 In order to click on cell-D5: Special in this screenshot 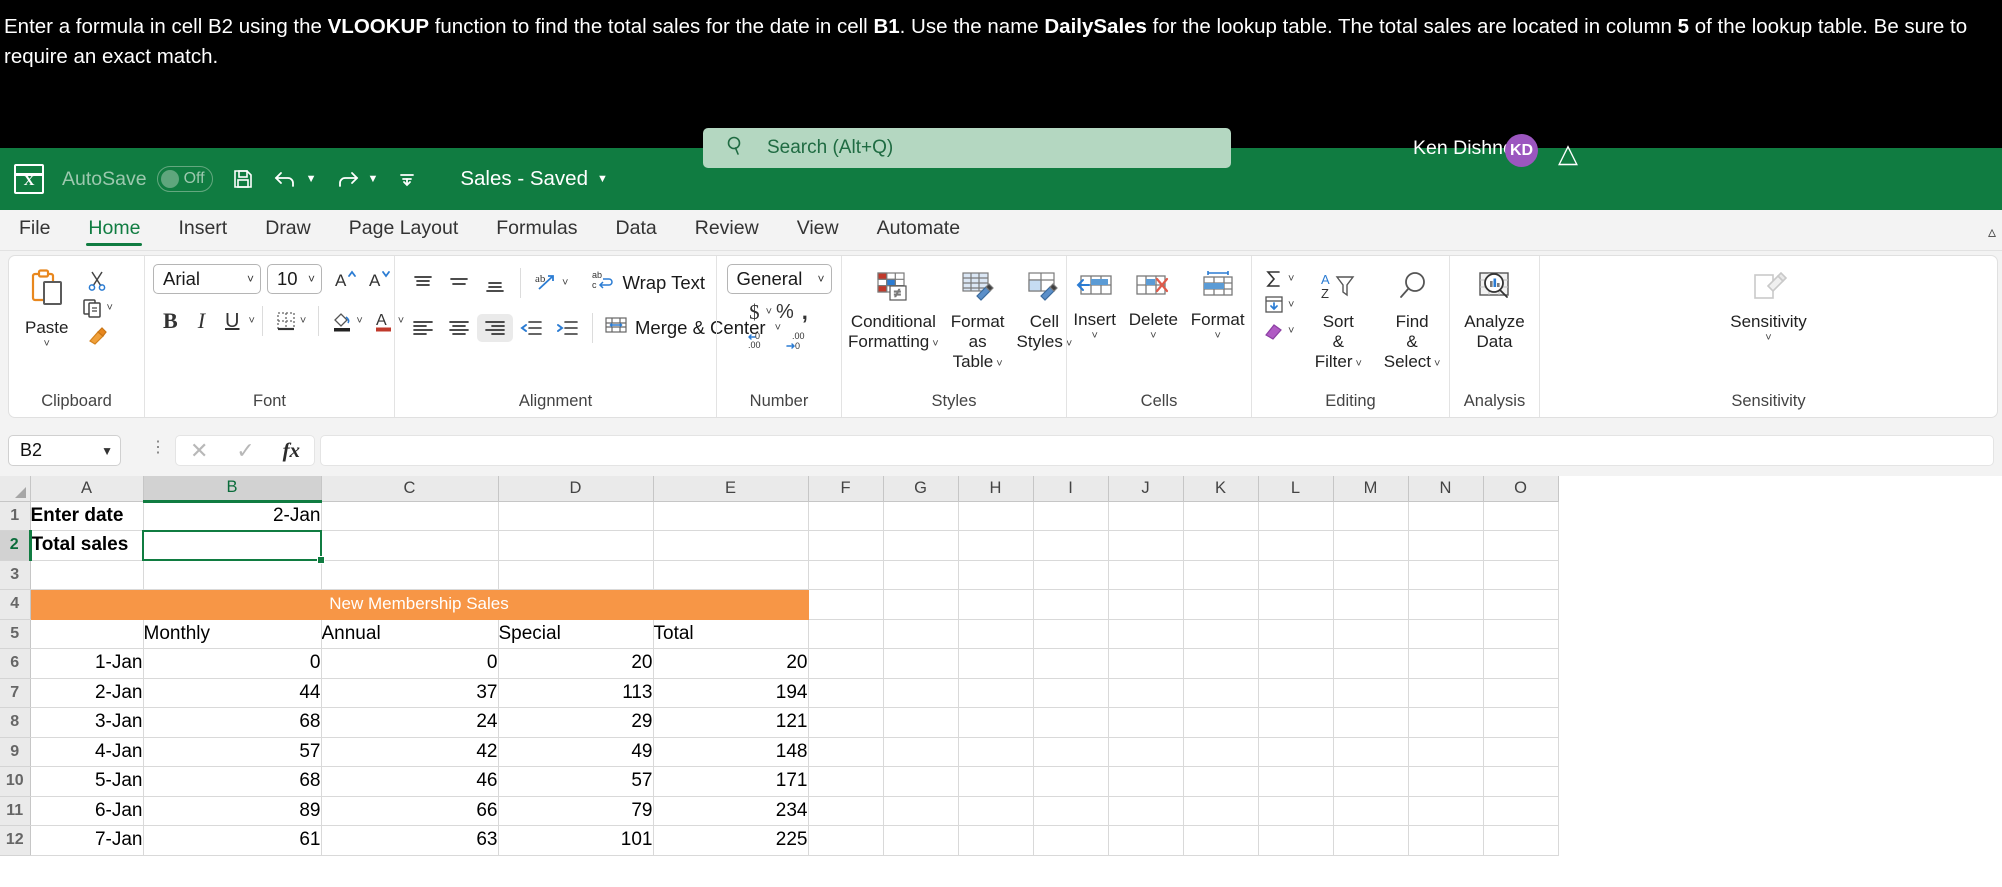, I will do `click(576, 634)`.